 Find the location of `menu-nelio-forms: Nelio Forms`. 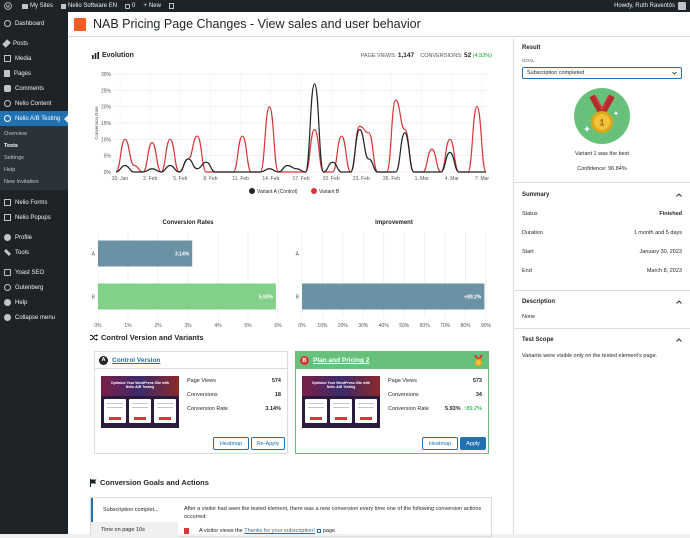

menu-nelio-forms: Nelio Forms is located at coordinates (34, 202).